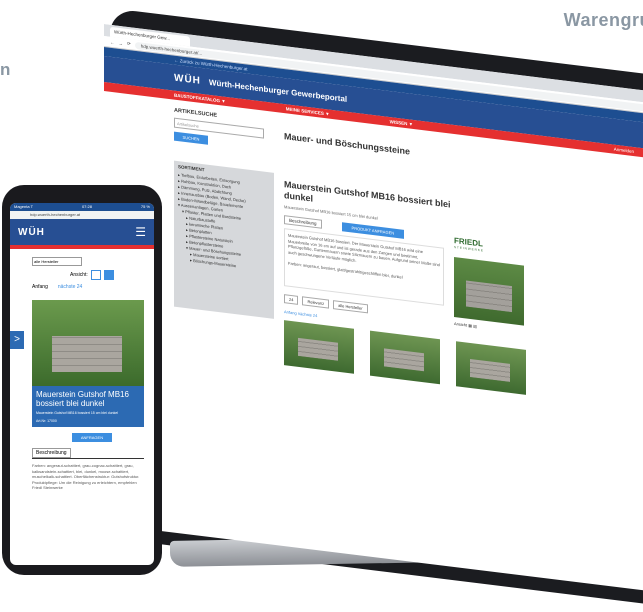  I want to click on count-select: 24, so click(291, 299).